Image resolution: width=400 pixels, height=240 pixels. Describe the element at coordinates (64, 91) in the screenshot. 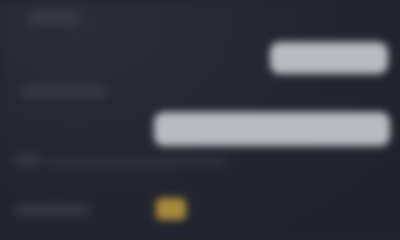

I see `row-2-label` at that location.